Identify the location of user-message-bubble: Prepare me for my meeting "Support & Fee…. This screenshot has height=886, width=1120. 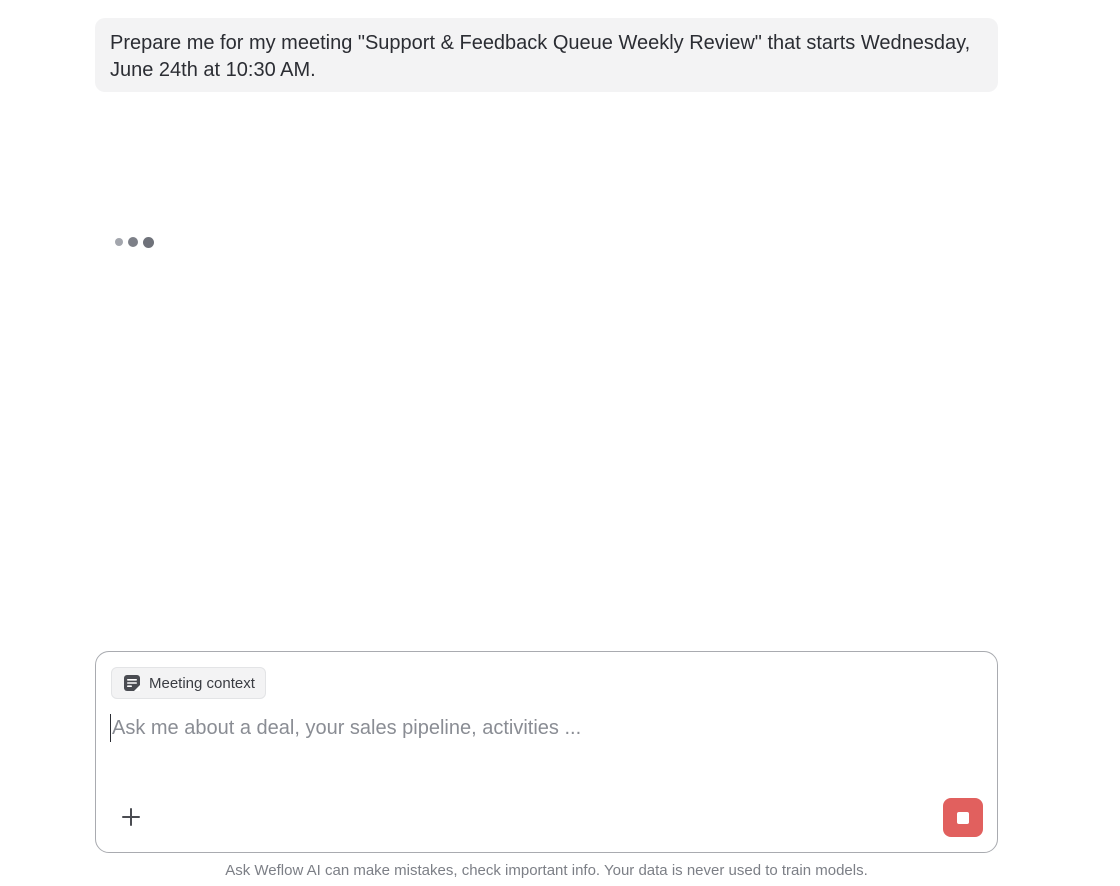
(546, 55).